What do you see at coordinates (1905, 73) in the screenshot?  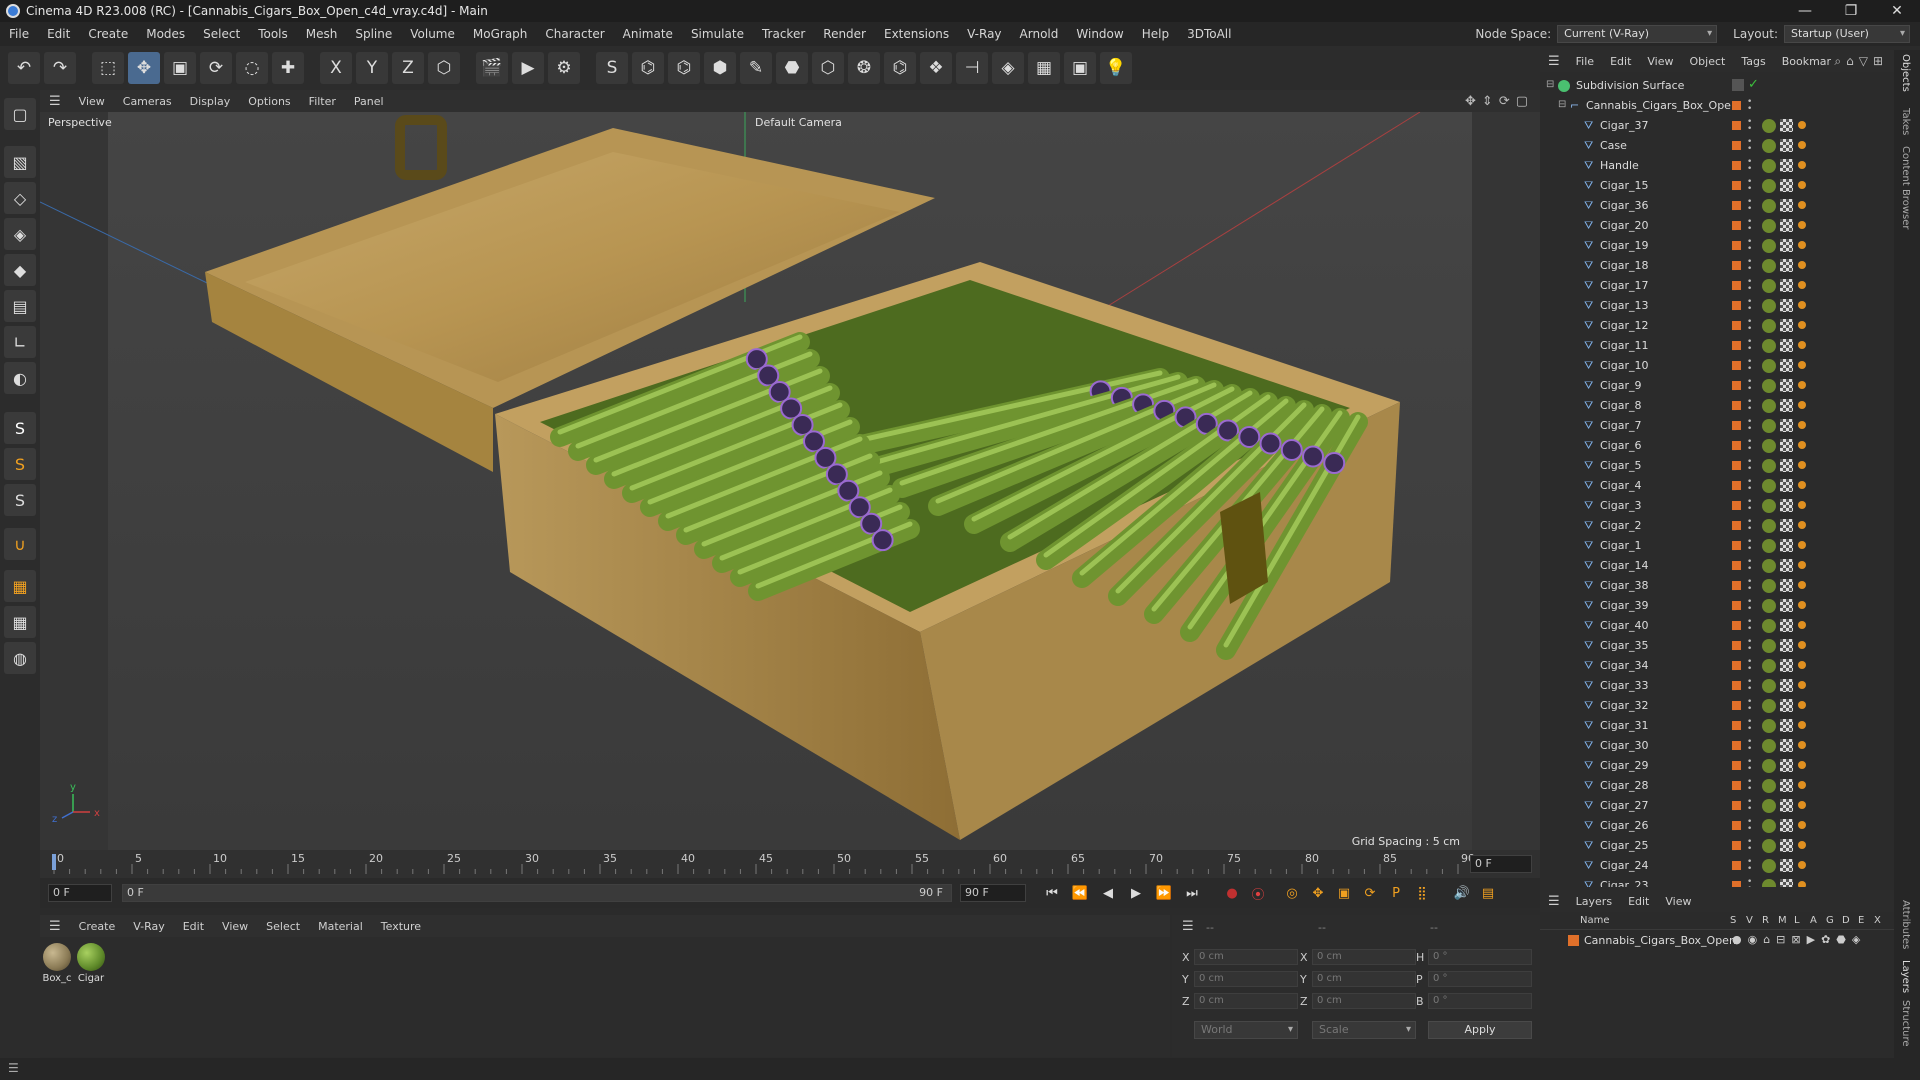 I see `tab-objects: Objects` at bounding box center [1905, 73].